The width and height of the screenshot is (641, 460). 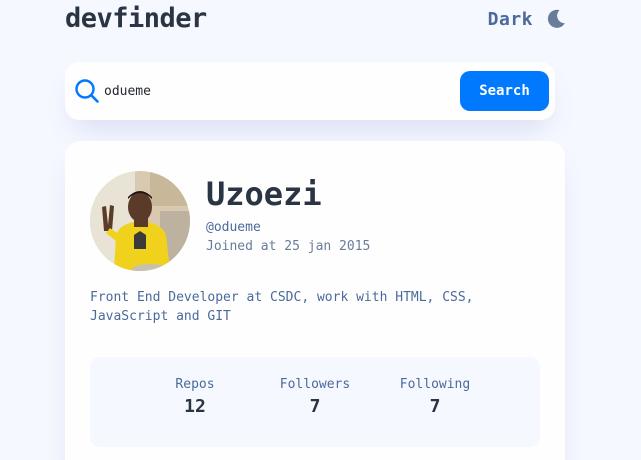 I want to click on header: devfinder Dark, so click(x=316, y=22).